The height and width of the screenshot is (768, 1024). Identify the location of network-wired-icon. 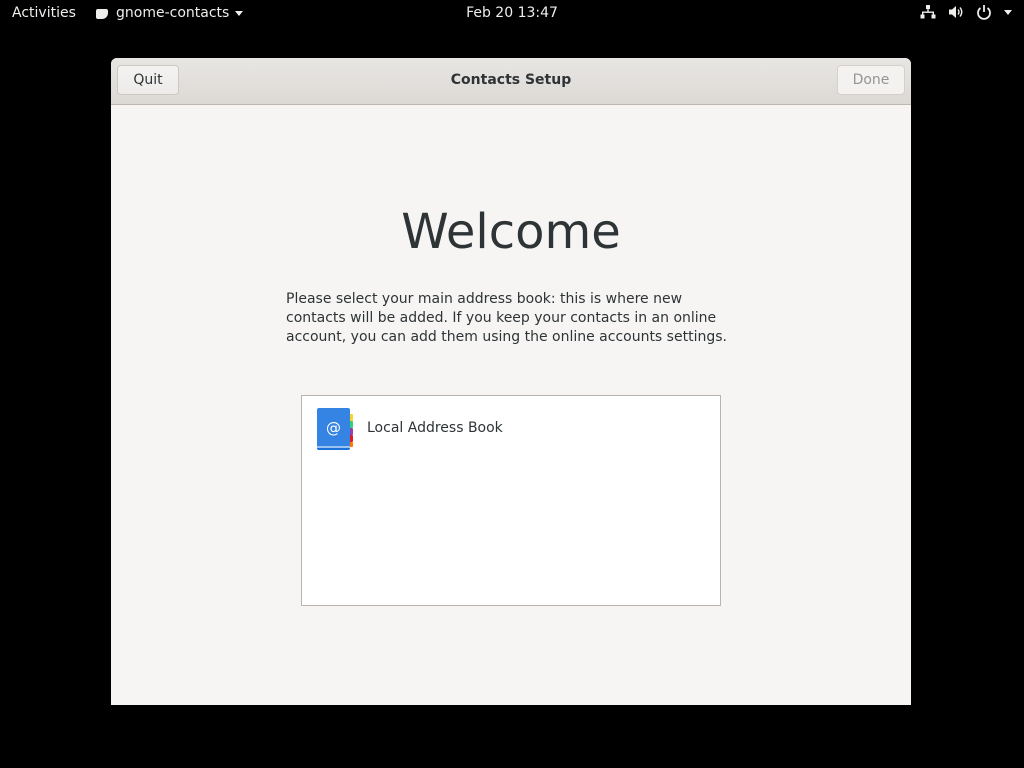
(928, 12).